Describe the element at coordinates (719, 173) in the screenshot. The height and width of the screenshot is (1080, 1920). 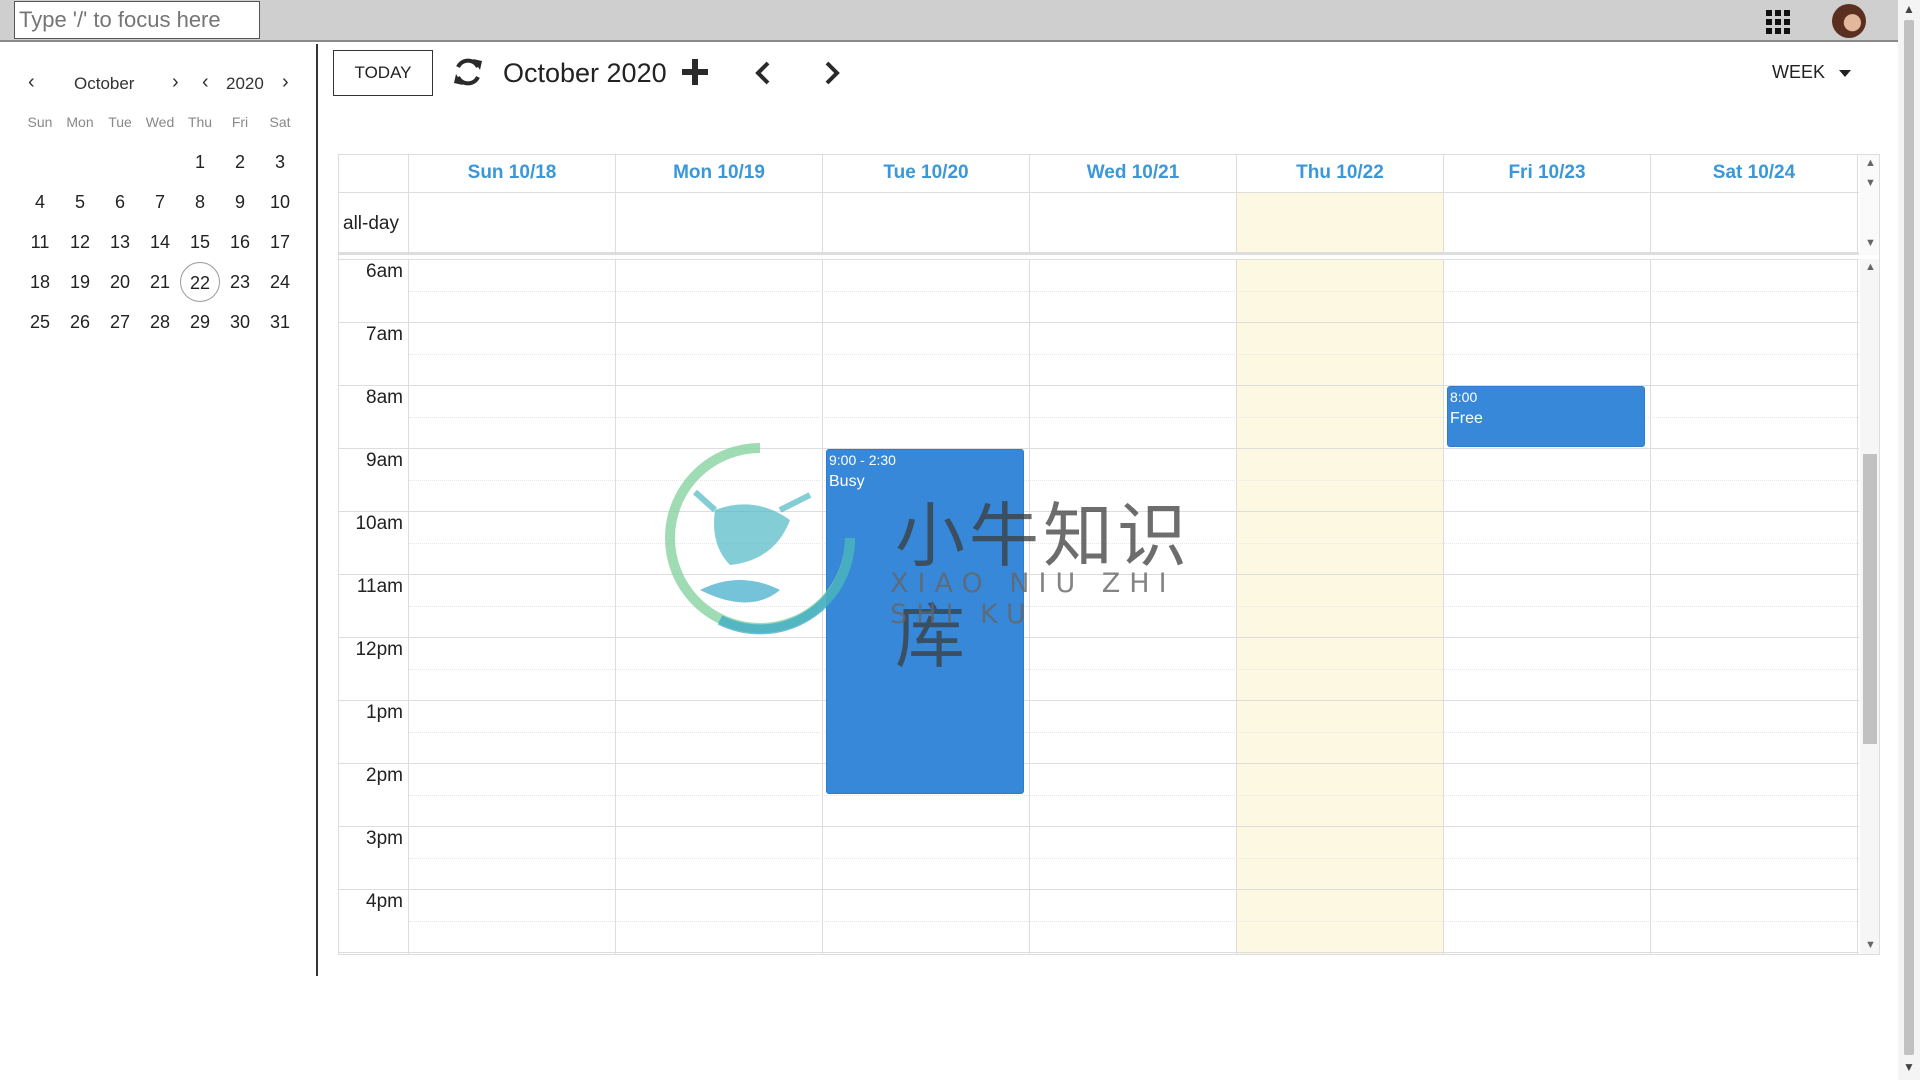
I see `day-header: Mon 10/19` at that location.